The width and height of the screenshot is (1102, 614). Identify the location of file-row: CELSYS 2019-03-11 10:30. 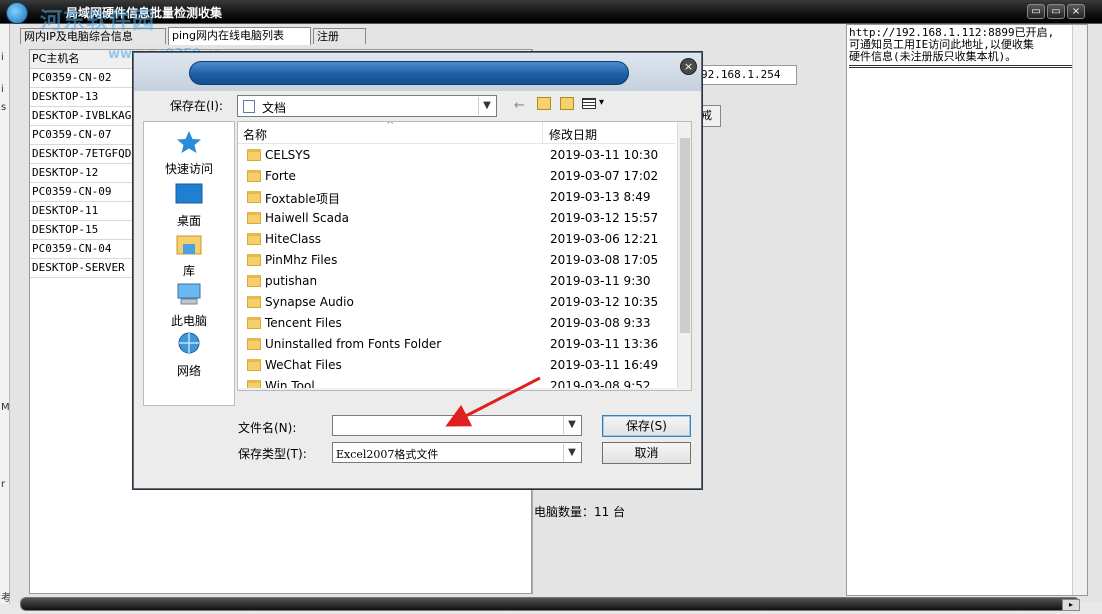
(456, 155).